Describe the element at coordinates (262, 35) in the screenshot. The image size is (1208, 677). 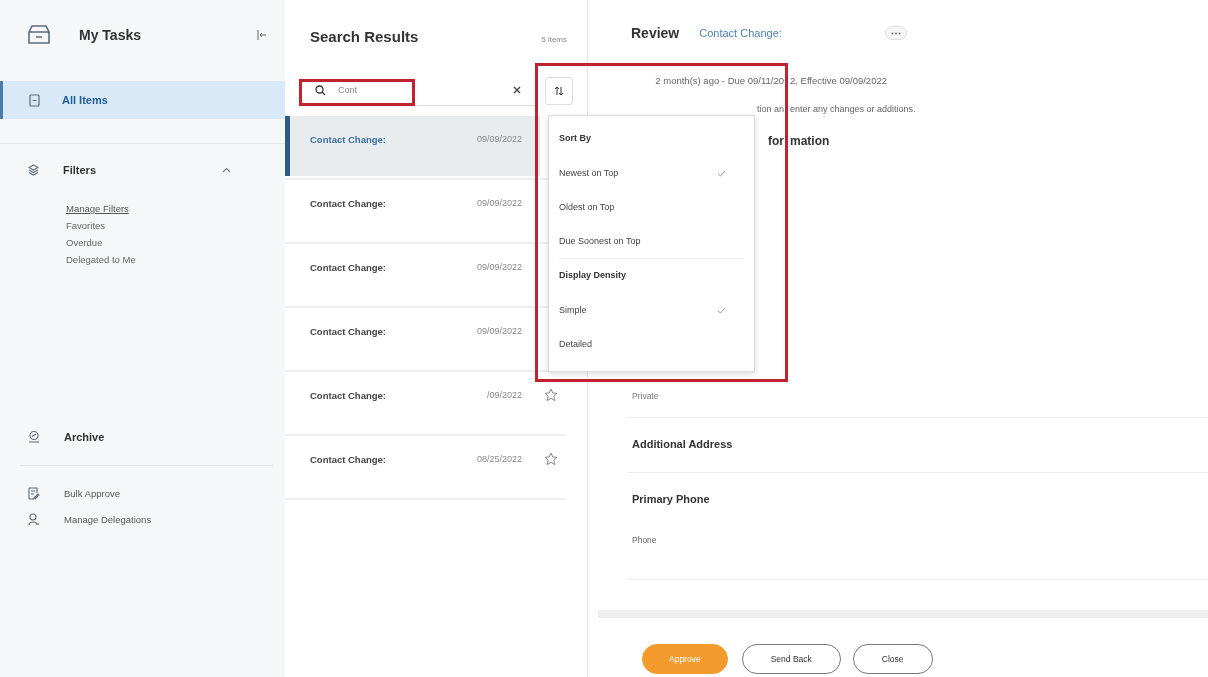
I see `collapse-icon` at that location.